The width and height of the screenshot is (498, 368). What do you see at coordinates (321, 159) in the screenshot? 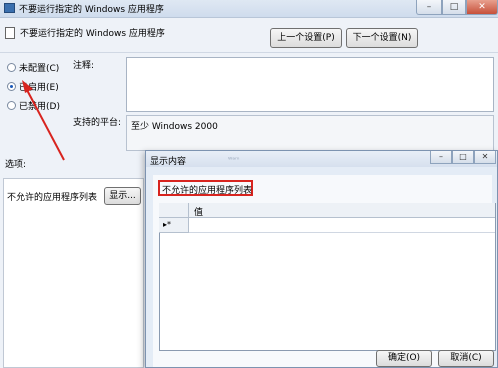
I see `dialog-title-bar: 显示内容 ᵂᵃᵐ – □ ✕` at bounding box center [321, 159].